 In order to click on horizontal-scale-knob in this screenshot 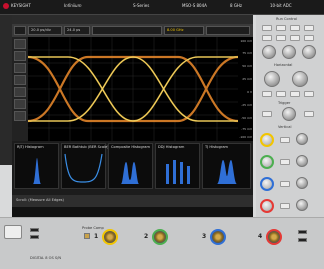, I will do `click(272, 79)`.